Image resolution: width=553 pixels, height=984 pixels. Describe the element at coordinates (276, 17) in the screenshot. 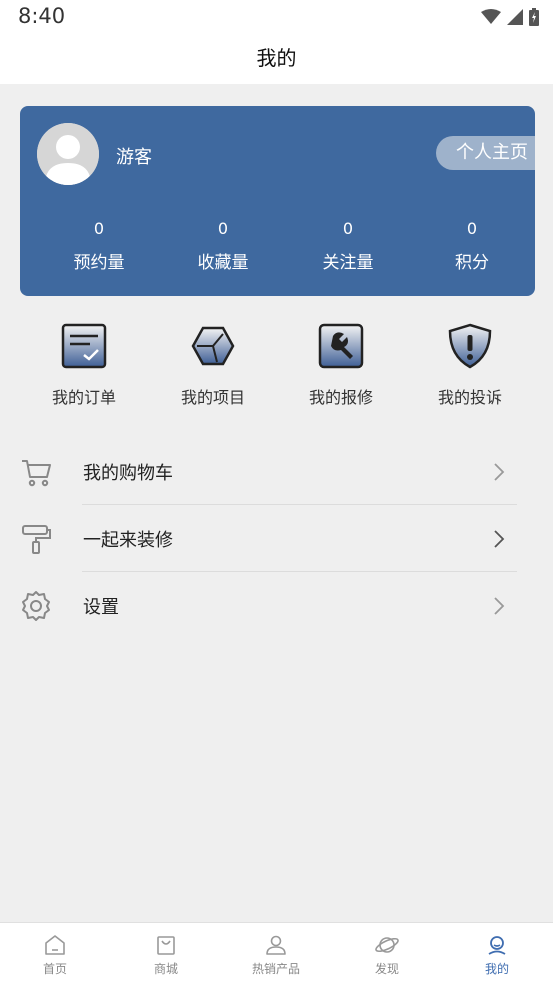

I see `status-bar: 8:40` at that location.